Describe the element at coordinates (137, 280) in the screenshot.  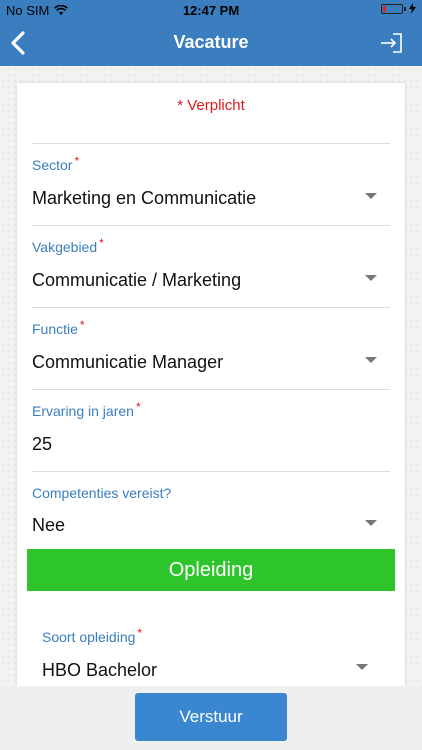
I see `vakgebied-value: Communicatie / Marketing` at that location.